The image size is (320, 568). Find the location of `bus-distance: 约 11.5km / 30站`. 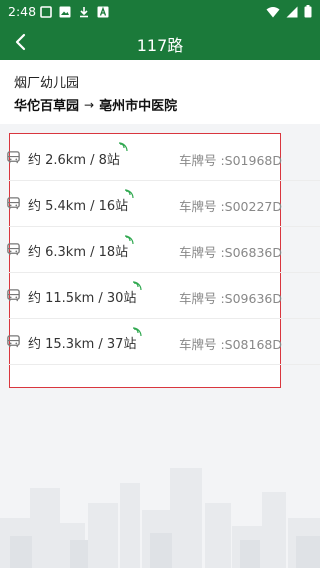

bus-distance: 约 11.5km / 30站 is located at coordinates (82, 298).